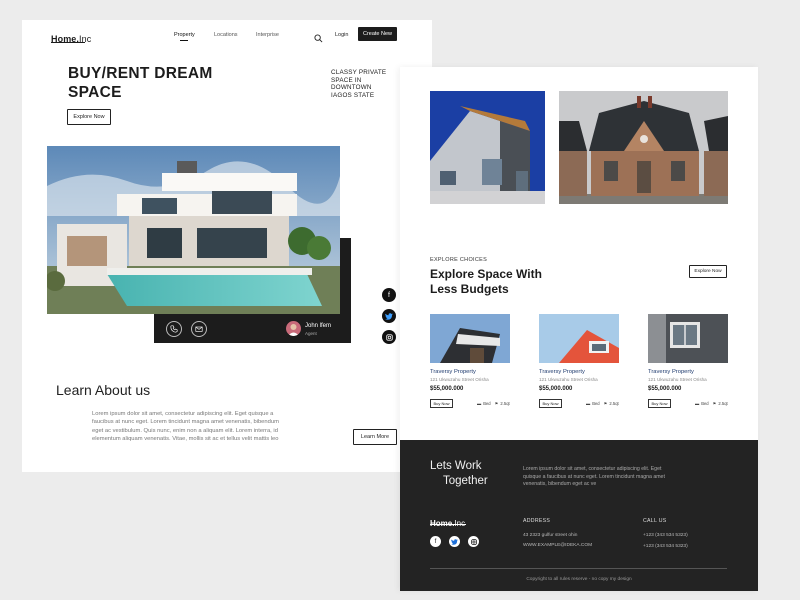 The height and width of the screenshot is (600, 800). Describe the element at coordinates (174, 329) in the screenshot. I see `phone-icon` at that location.